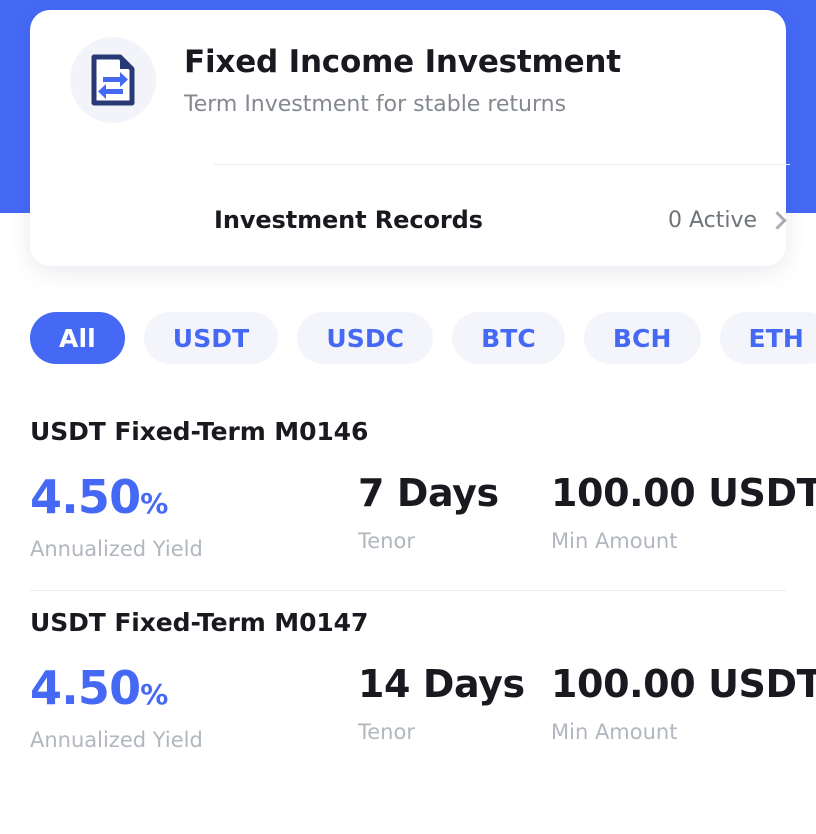 The height and width of the screenshot is (834, 816). I want to click on tab-eth: ETH, so click(767, 338).